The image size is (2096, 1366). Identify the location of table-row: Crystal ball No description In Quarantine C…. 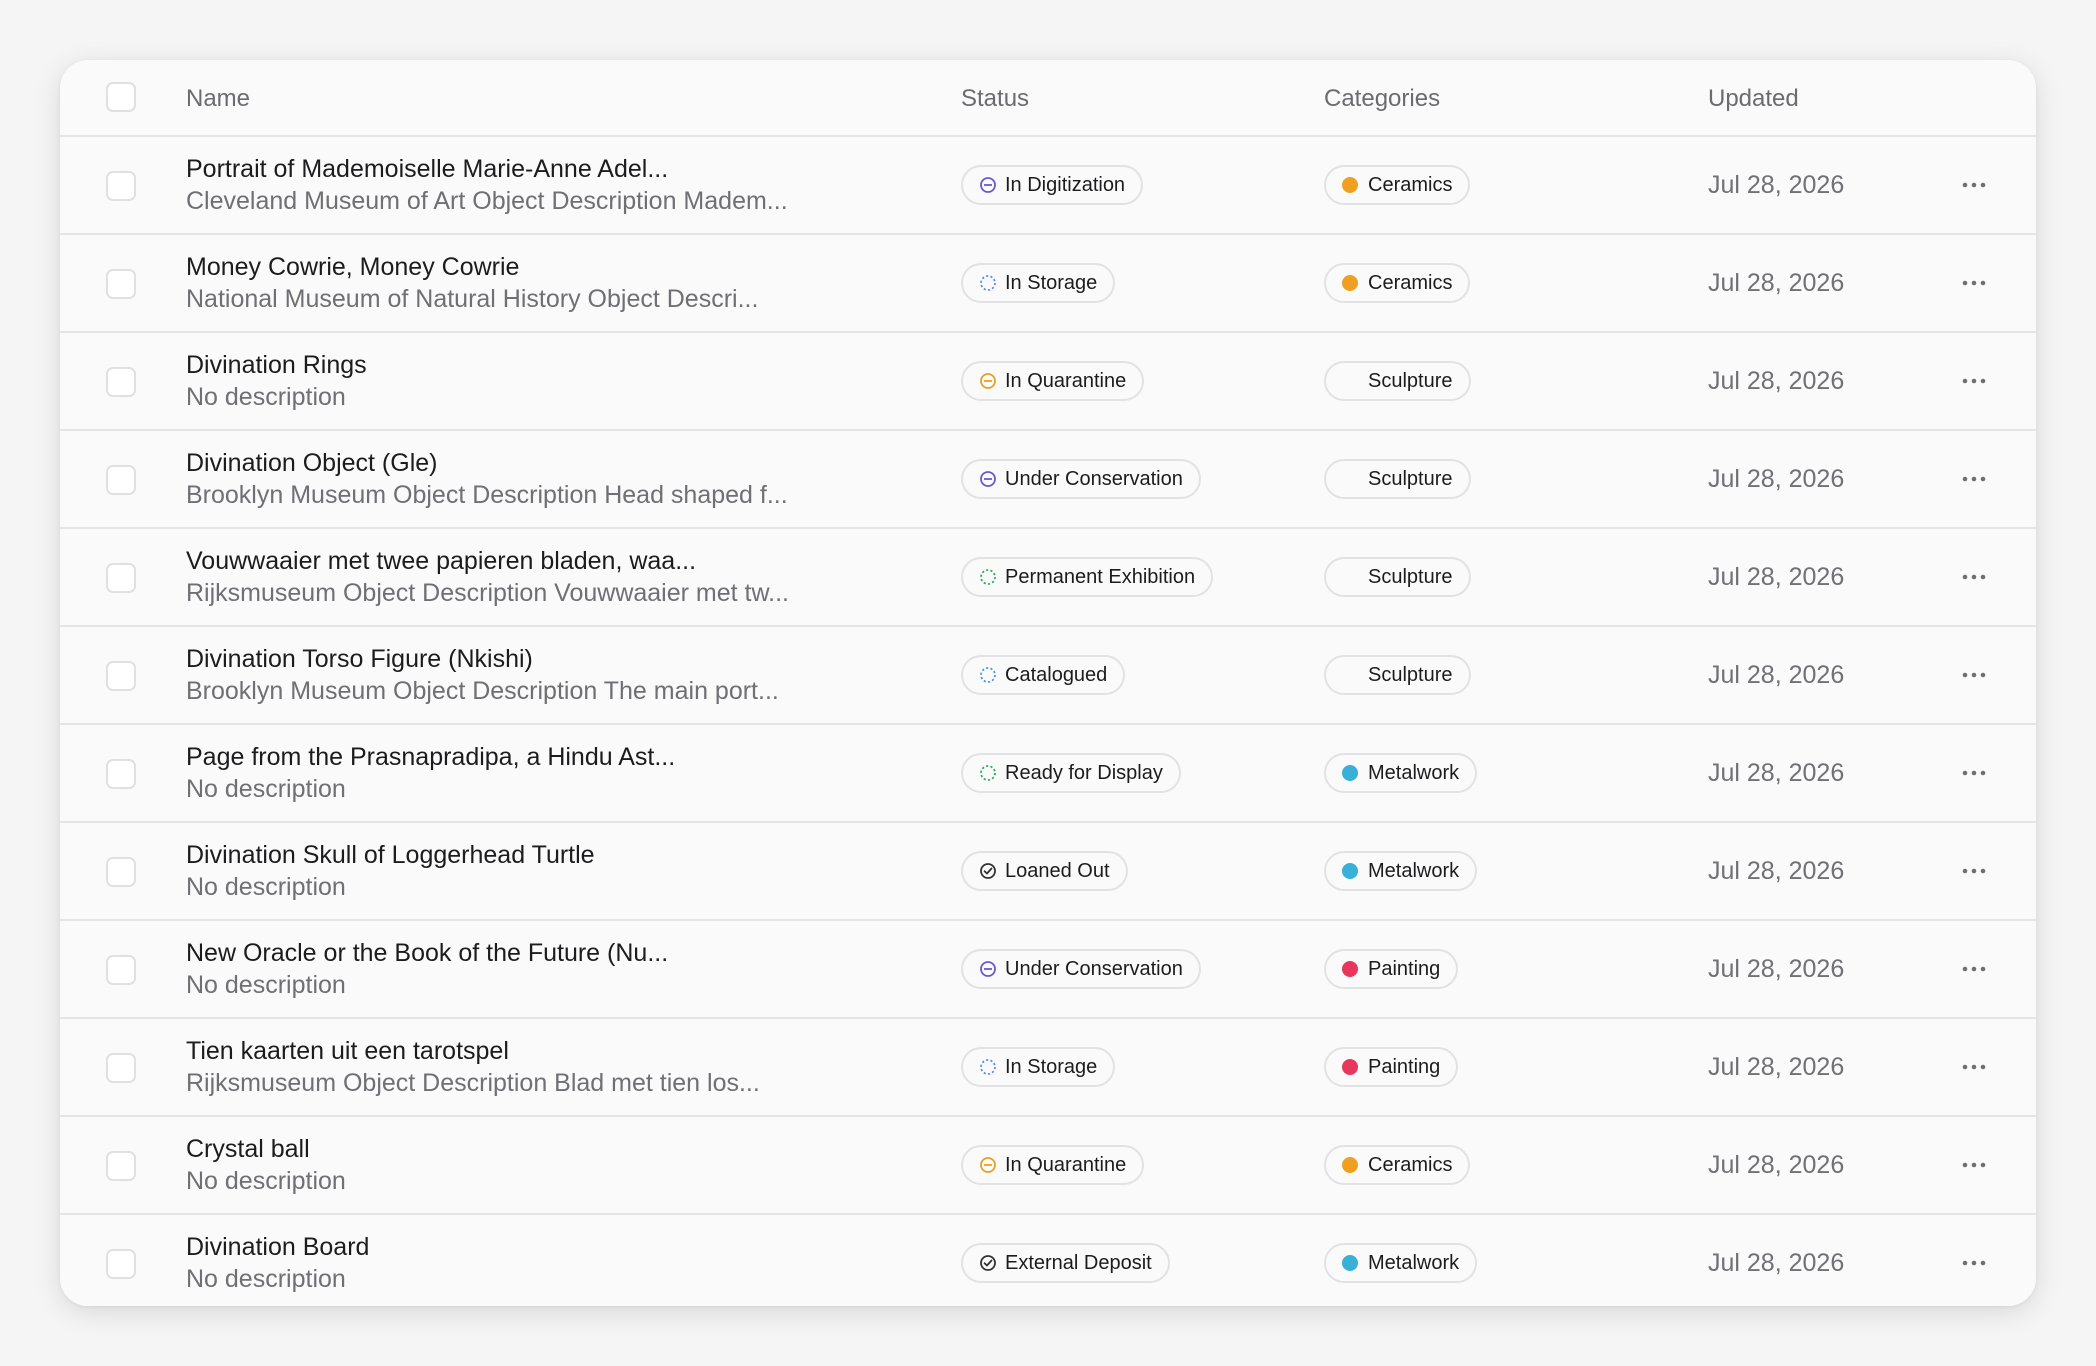
(1048, 1166).